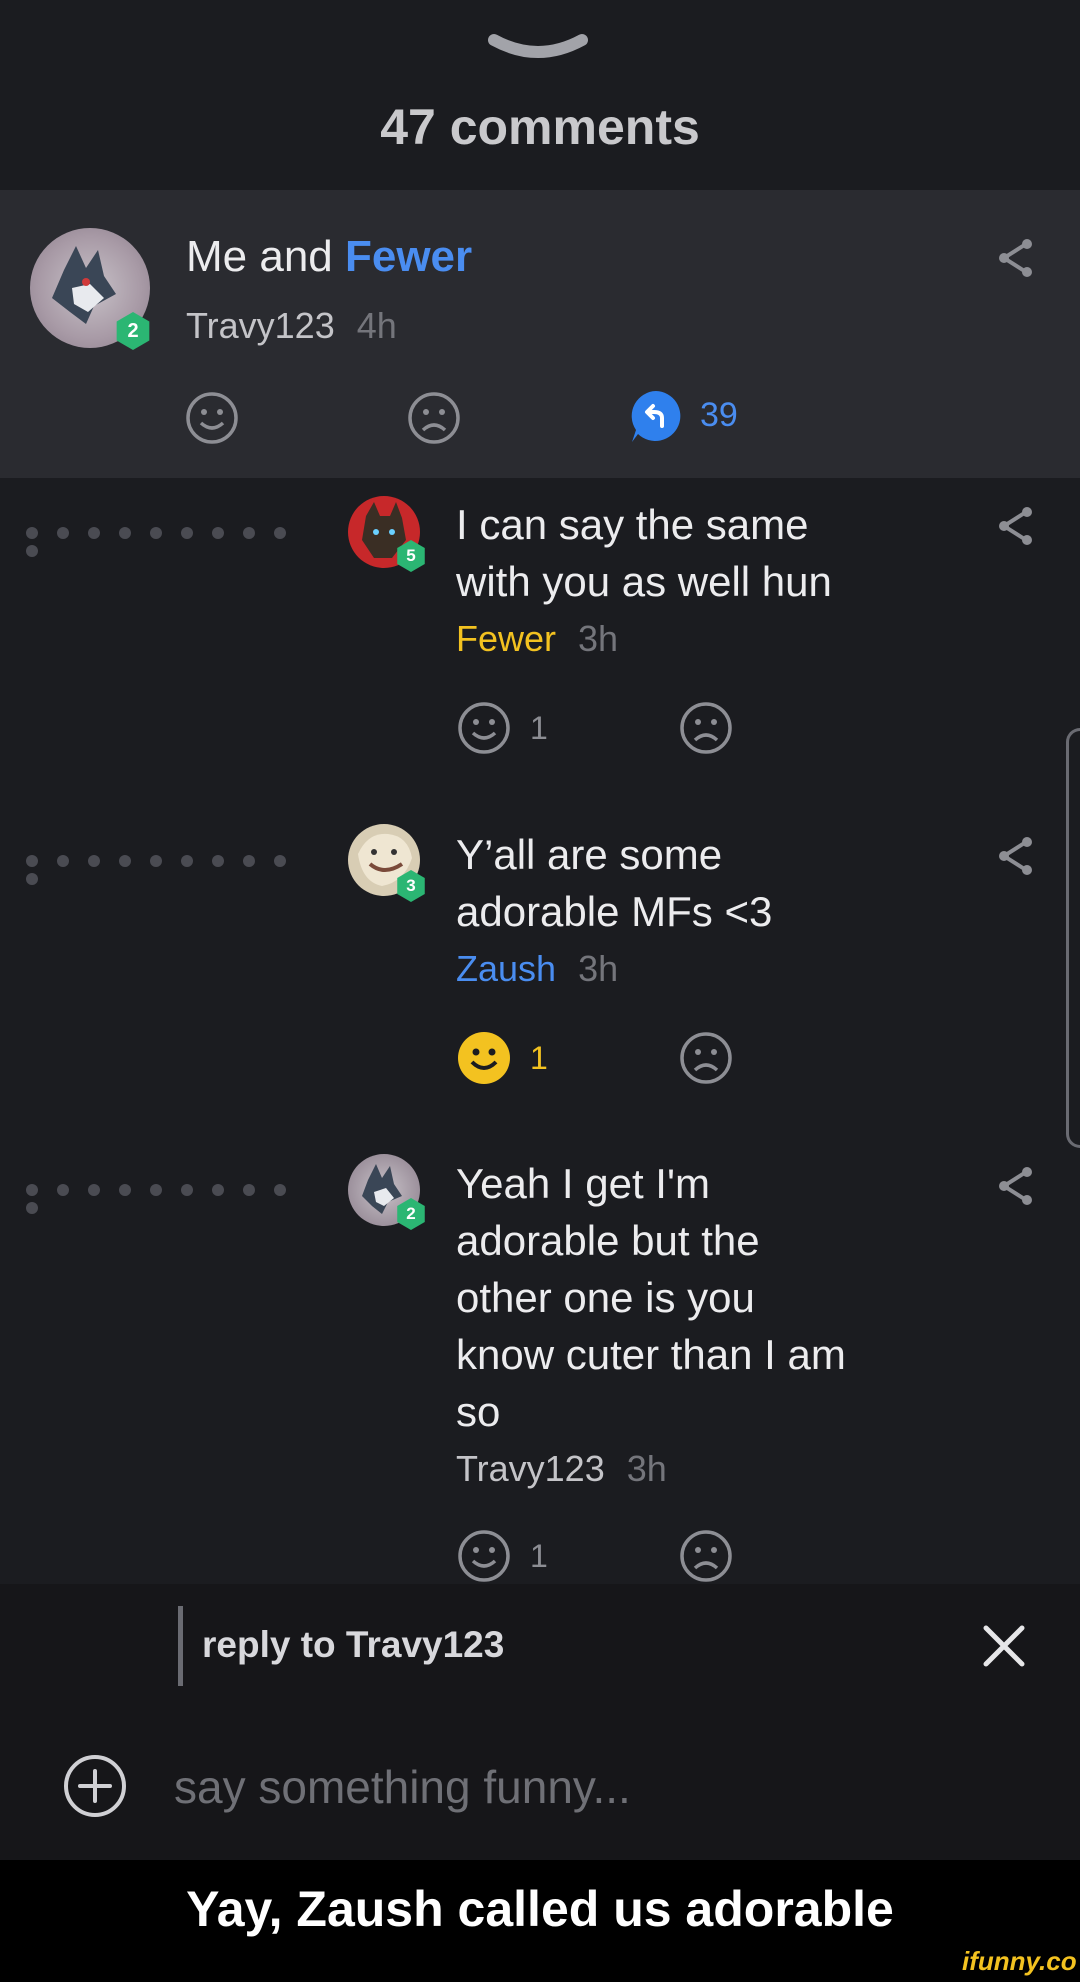 The image size is (1080, 1982). I want to click on comment-meta: Zaush 3h, so click(537, 969).